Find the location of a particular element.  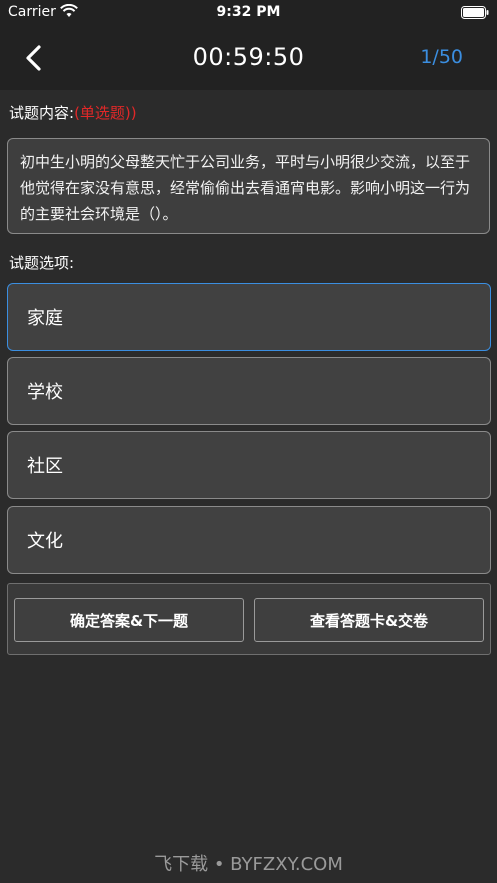

option-label: 学校 is located at coordinates (45, 392).